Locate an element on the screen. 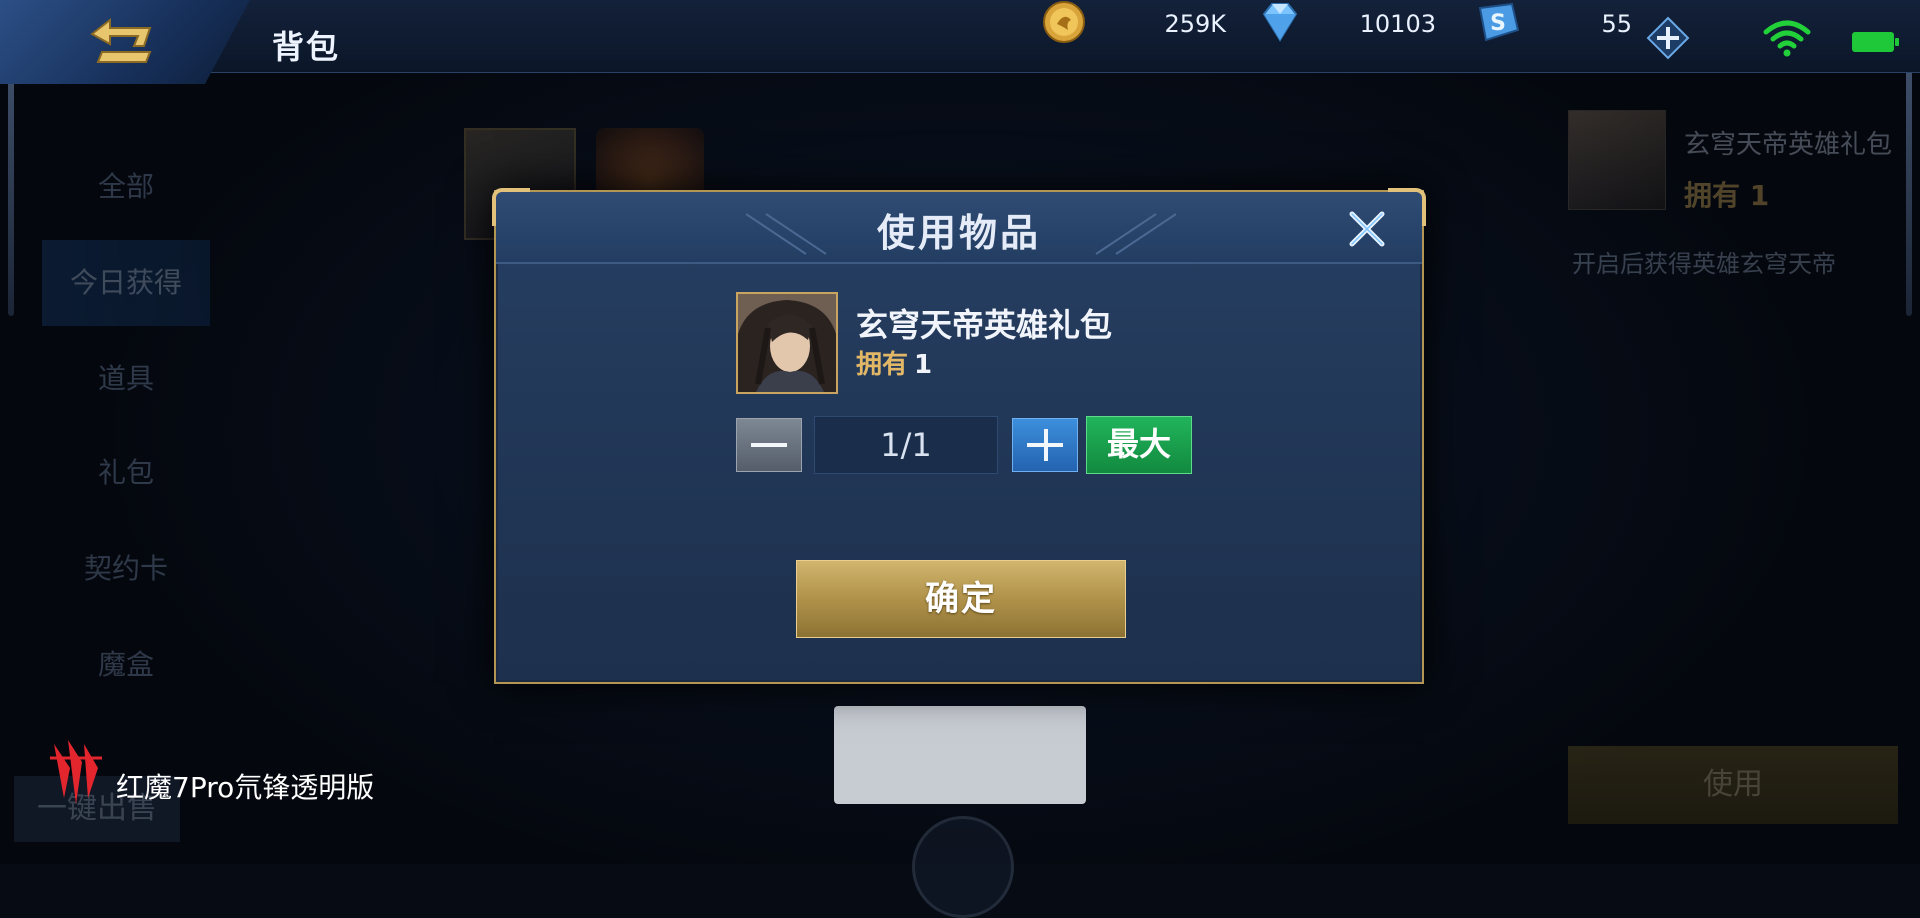 The width and height of the screenshot is (1920, 918). dialog-title: 使用物品 is located at coordinates (958, 233).